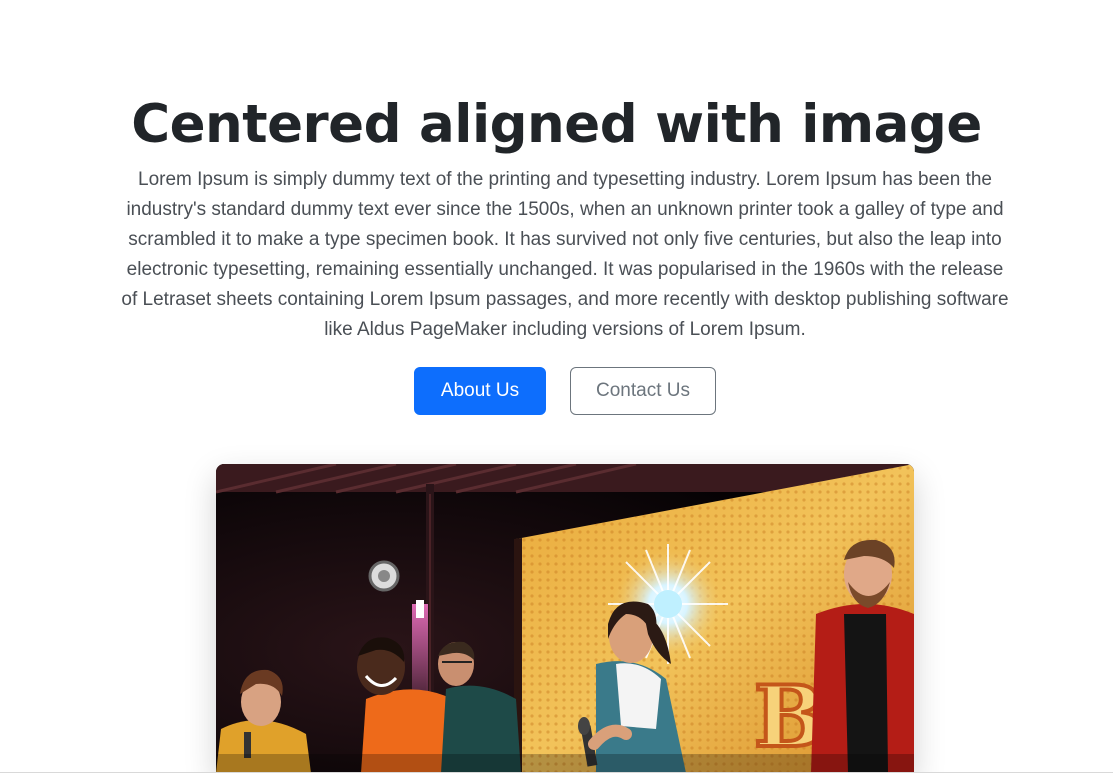 The image size is (1113, 773). What do you see at coordinates (480, 391) in the screenshot?
I see `about-us-button: About Us` at bounding box center [480, 391].